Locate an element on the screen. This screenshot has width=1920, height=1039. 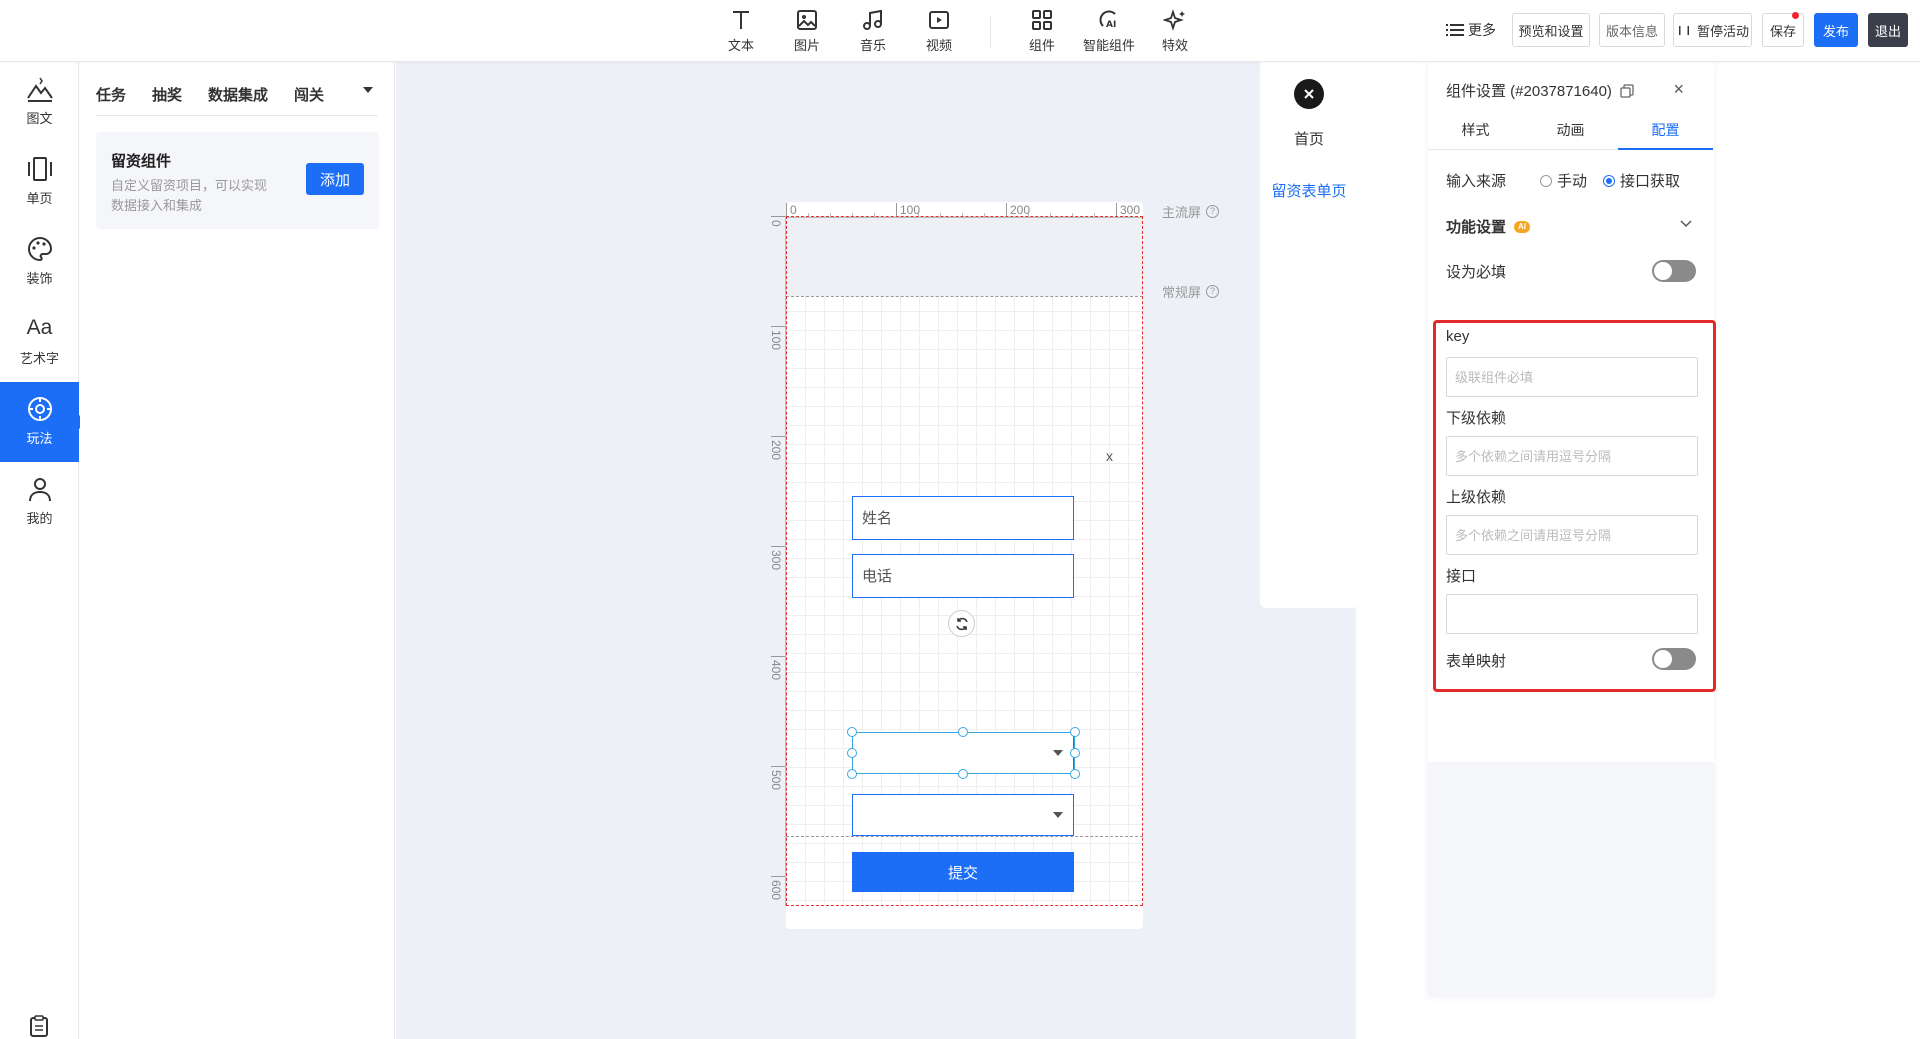
tab-animation: 动画 is located at coordinates (1570, 133).